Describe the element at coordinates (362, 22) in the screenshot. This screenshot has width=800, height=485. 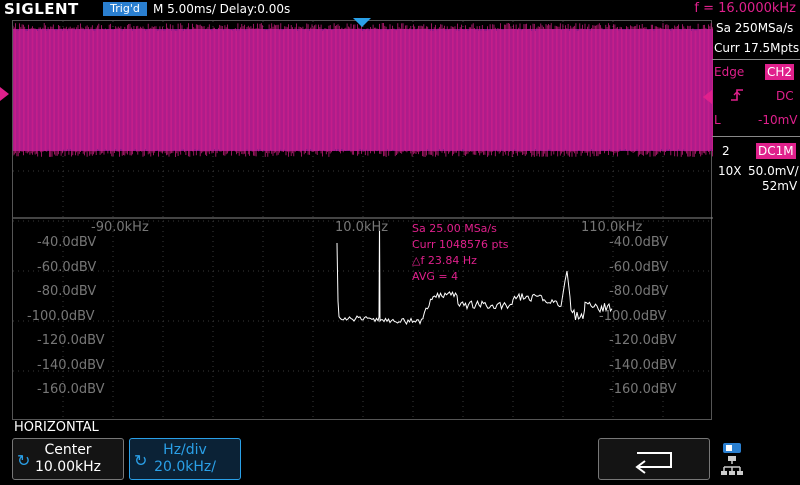
I see `trigger-position-marker` at that location.